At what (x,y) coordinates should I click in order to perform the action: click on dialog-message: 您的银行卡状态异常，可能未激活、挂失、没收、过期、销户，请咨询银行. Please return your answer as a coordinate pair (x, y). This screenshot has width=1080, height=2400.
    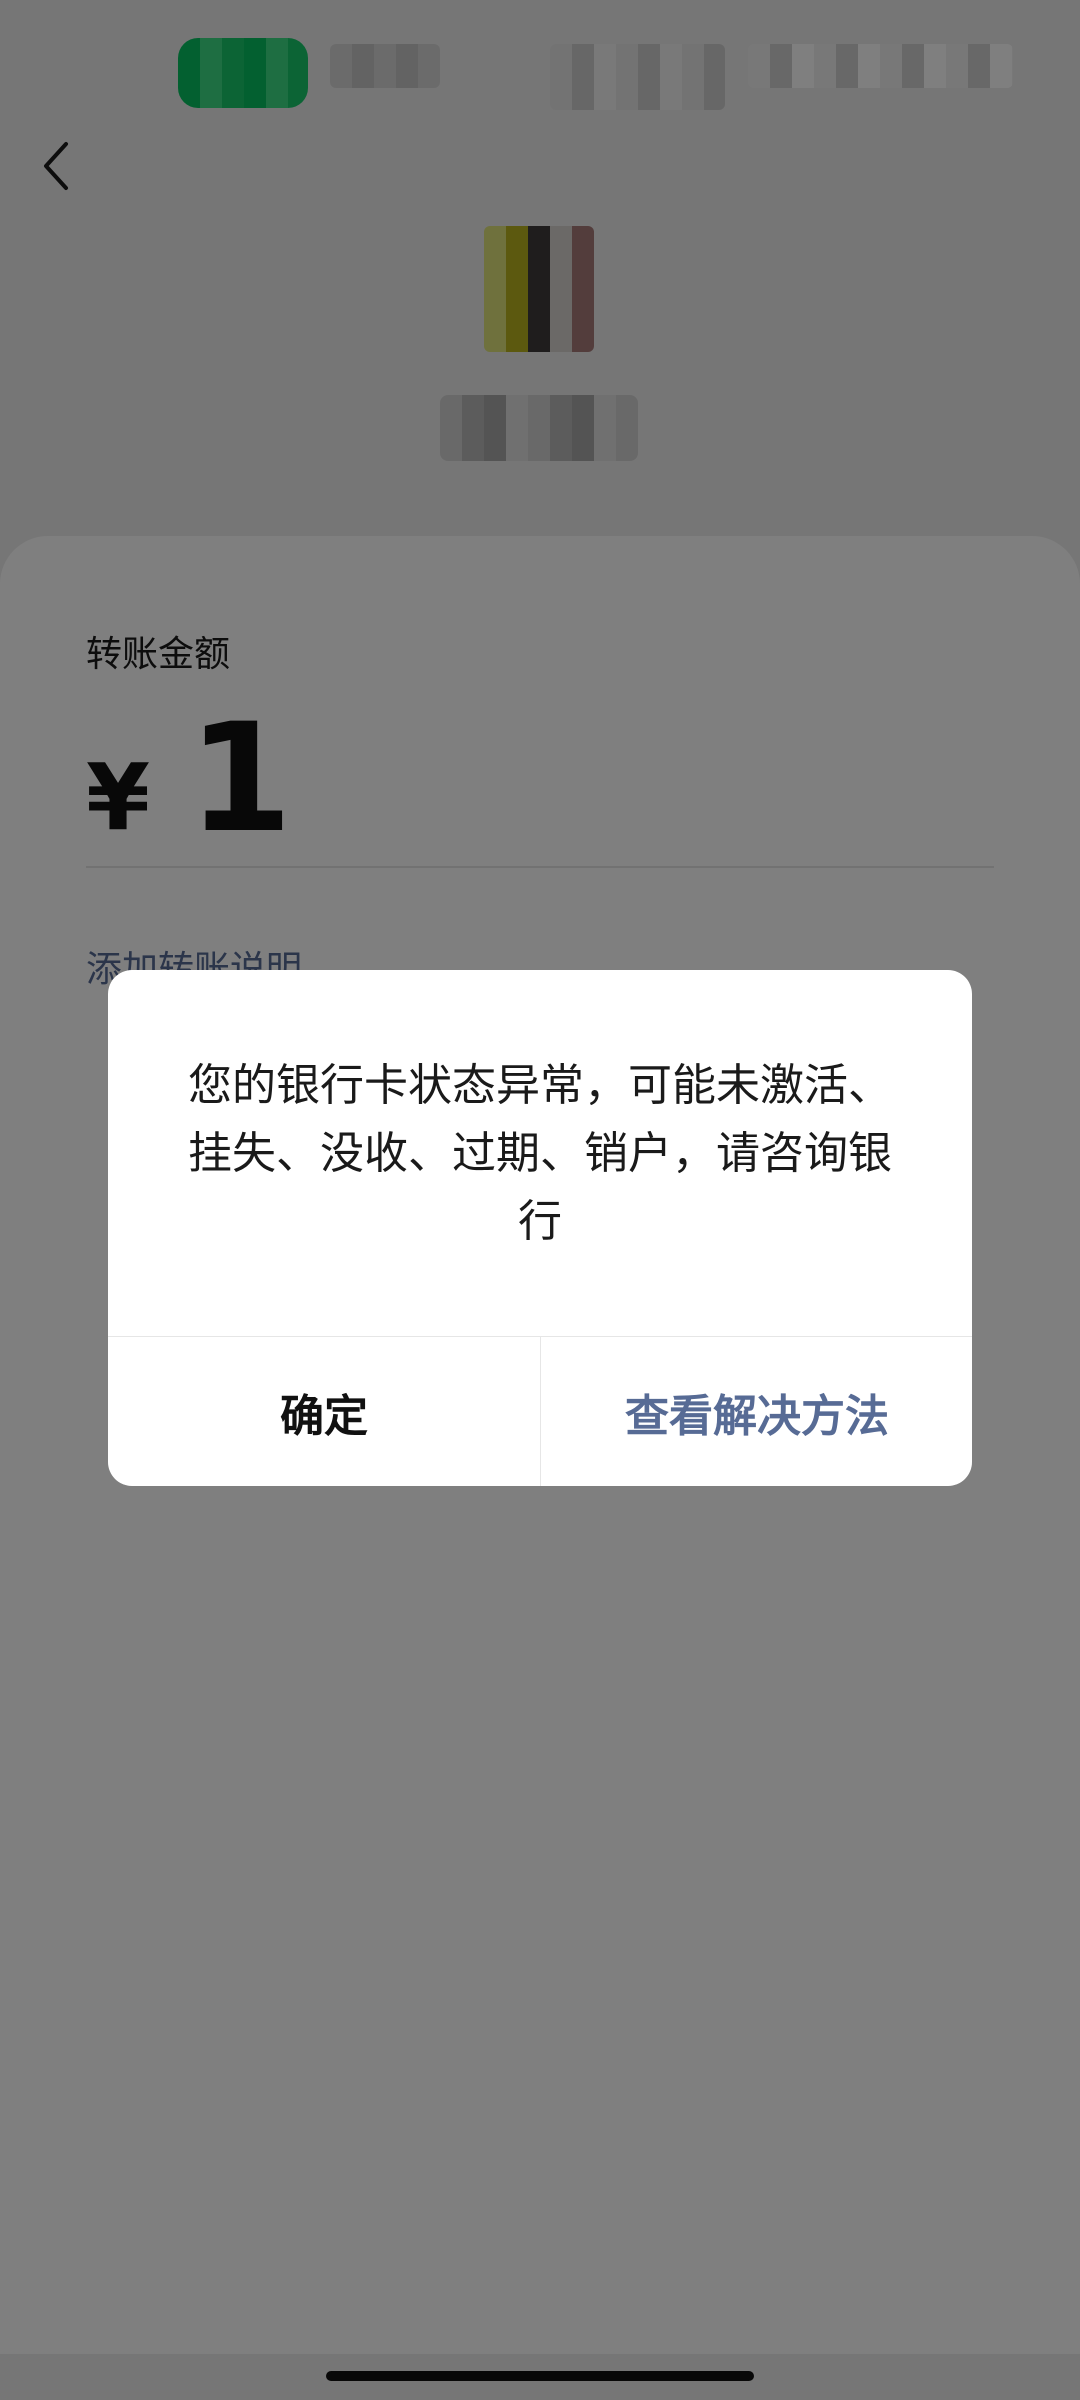
    Looking at the image, I should click on (540, 1153).